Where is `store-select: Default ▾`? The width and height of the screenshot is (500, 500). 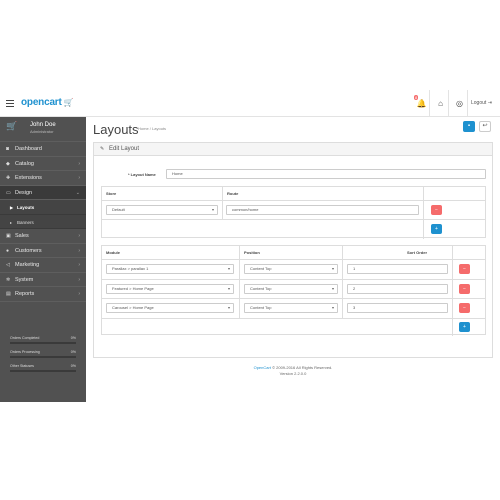 store-select: Default ▾ is located at coordinates (162, 210).